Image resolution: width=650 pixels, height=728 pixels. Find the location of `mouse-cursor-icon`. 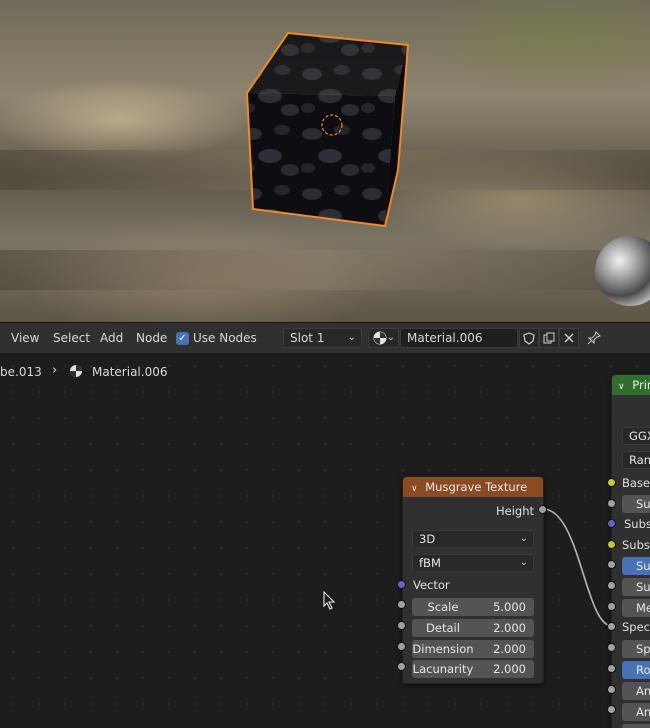

mouse-cursor-icon is located at coordinates (329, 600).